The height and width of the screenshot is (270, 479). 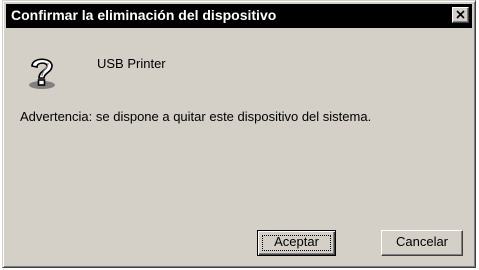 I want to click on ok-button: Aceptar, so click(x=296, y=243).